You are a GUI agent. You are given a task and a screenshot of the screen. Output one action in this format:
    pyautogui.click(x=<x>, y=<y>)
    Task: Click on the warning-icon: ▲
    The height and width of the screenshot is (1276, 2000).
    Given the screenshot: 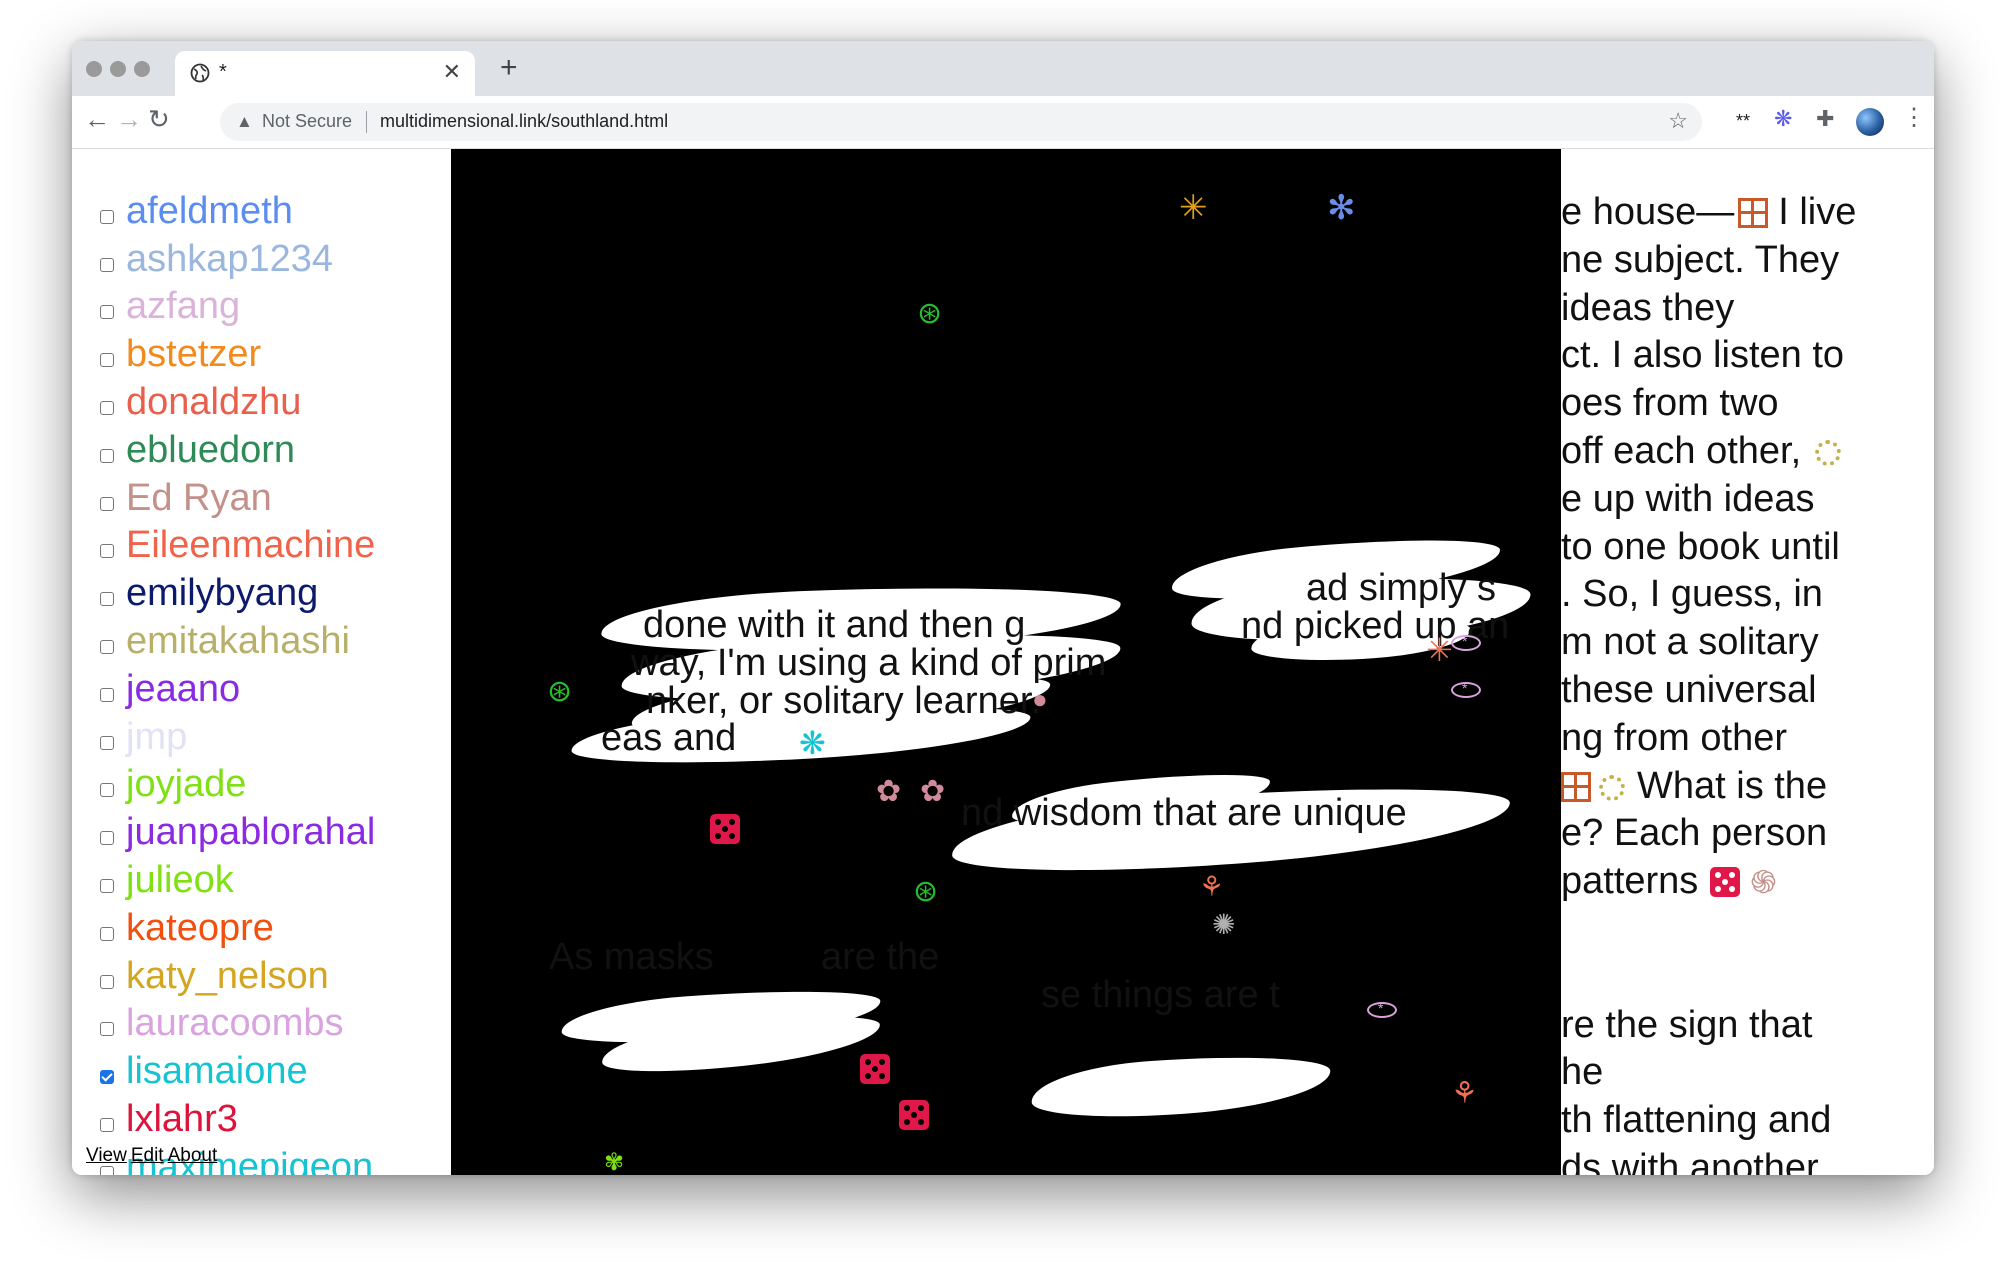 What is the action you would take?
    pyautogui.click(x=244, y=121)
    